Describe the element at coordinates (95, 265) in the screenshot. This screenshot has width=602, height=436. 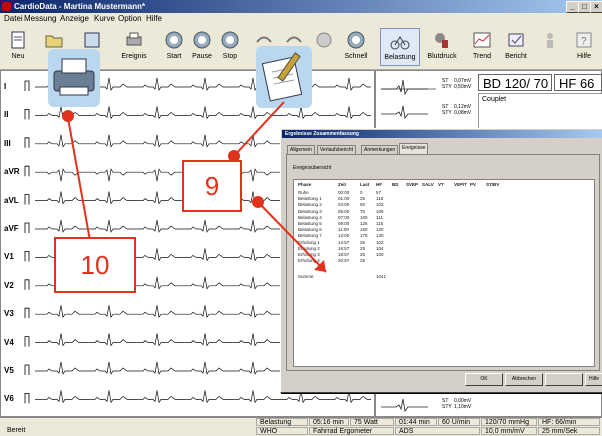
I see `callout-10: 10` at that location.